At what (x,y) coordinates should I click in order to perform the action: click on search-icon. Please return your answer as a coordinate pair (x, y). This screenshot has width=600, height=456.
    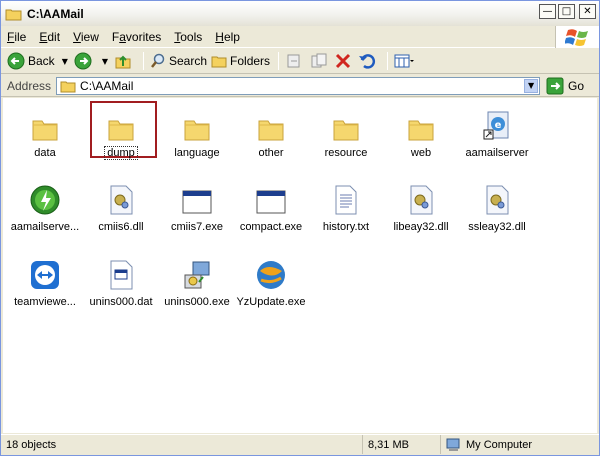
    Looking at the image, I should click on (158, 60).